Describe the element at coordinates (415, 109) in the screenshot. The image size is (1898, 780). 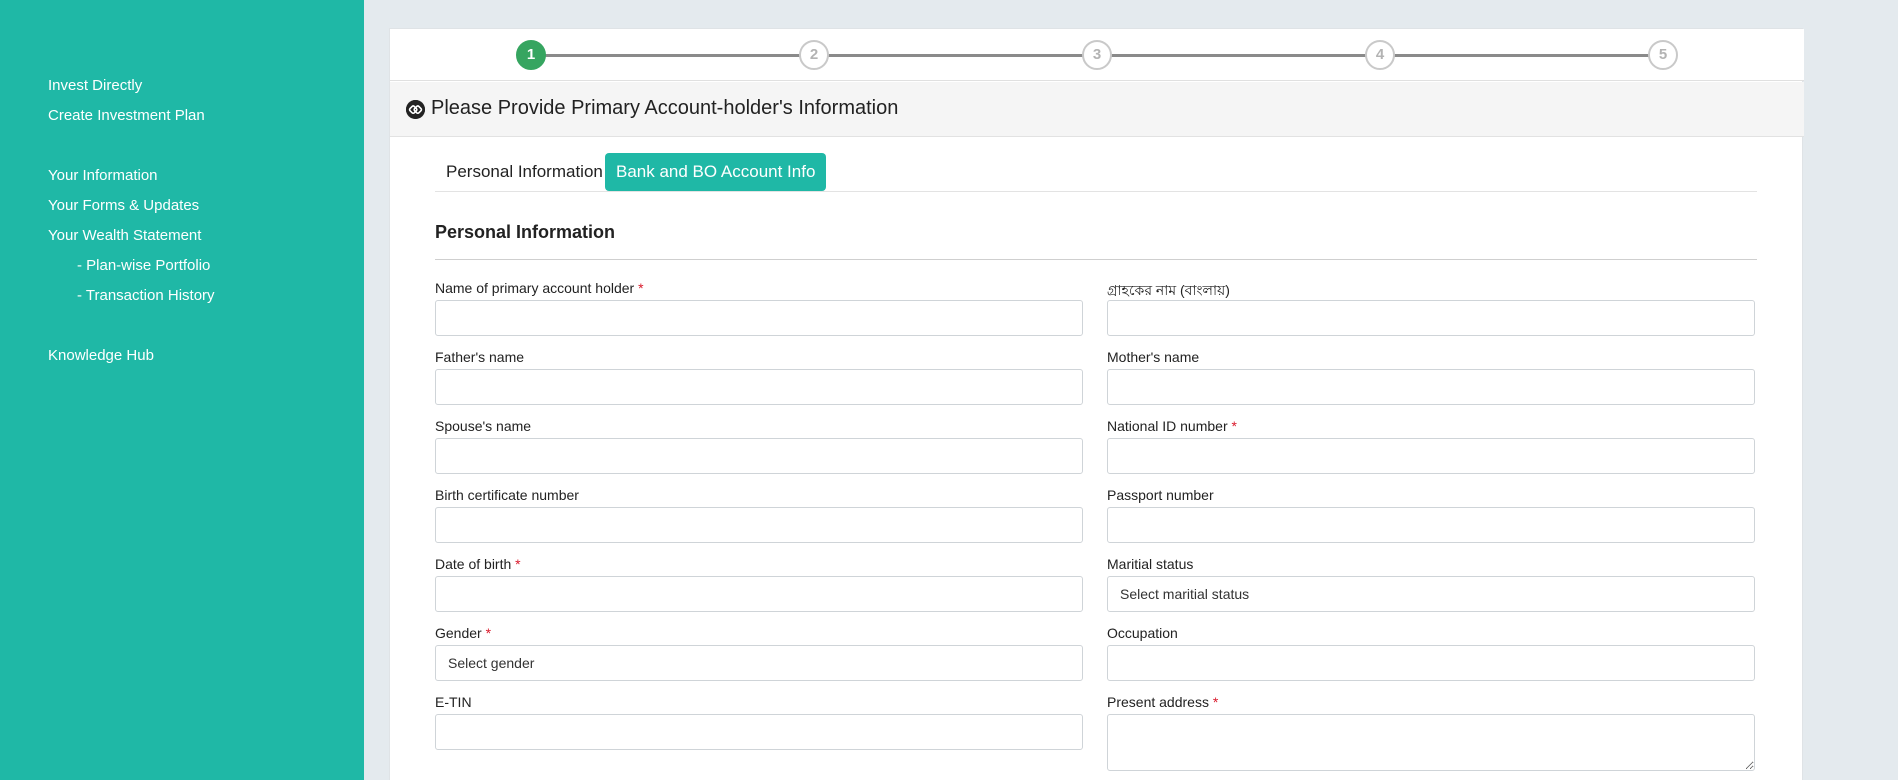
I see `link-circle-icon` at that location.